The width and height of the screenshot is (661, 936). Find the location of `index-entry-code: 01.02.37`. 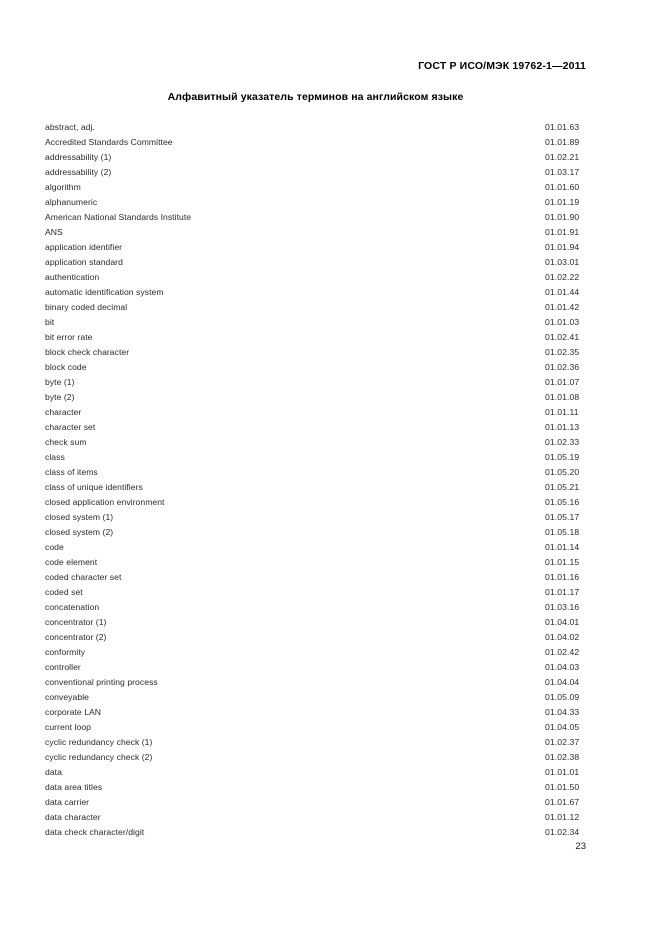

index-entry-code: 01.02.37 is located at coordinates (562, 742).